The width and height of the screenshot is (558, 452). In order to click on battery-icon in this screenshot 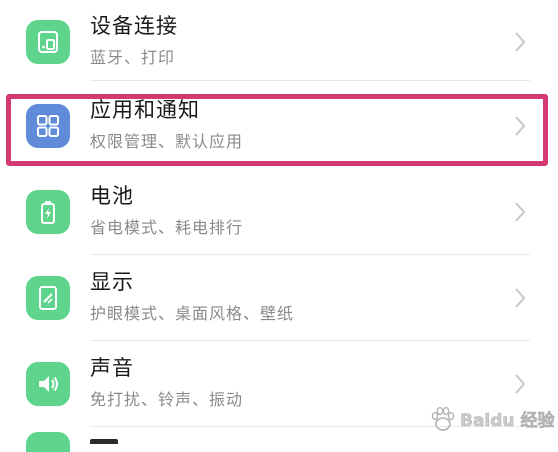, I will do `click(48, 212)`.